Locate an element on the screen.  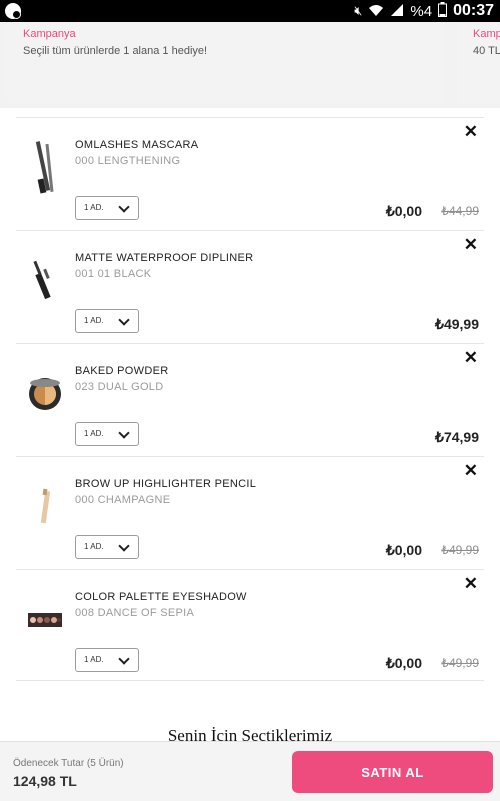
campaign-description: 40 TL is located at coordinates (486, 51).